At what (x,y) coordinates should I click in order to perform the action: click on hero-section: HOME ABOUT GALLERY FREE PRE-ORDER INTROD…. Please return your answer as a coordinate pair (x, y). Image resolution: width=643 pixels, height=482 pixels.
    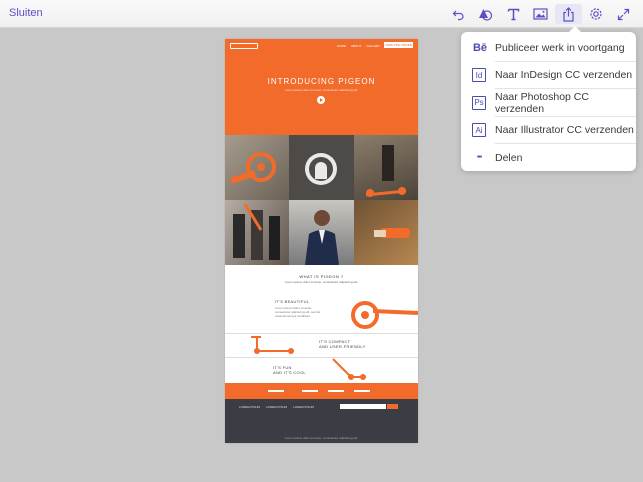
    Looking at the image, I should click on (321, 87).